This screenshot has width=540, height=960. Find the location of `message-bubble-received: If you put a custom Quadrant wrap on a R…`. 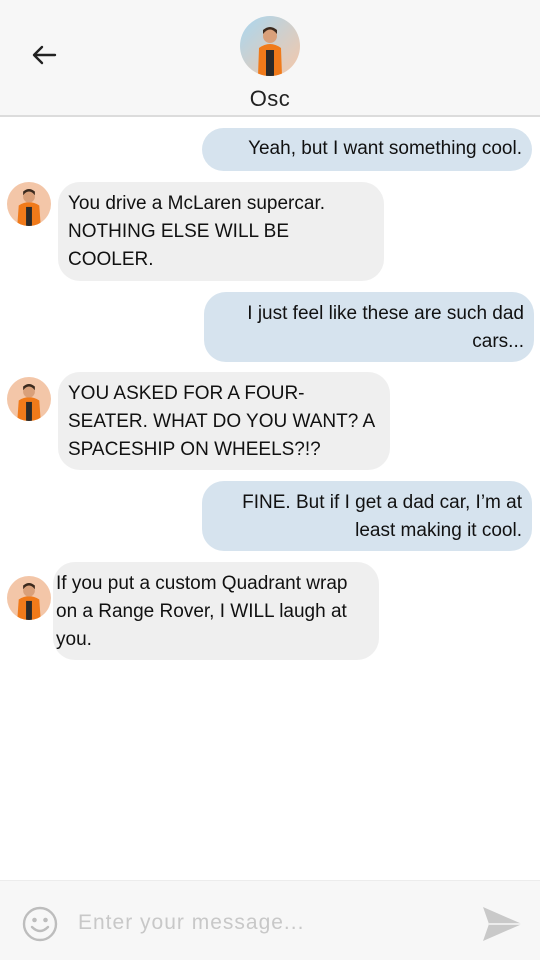

message-bubble-received: If you put a custom Quadrant wrap on a R… is located at coordinates (216, 611).